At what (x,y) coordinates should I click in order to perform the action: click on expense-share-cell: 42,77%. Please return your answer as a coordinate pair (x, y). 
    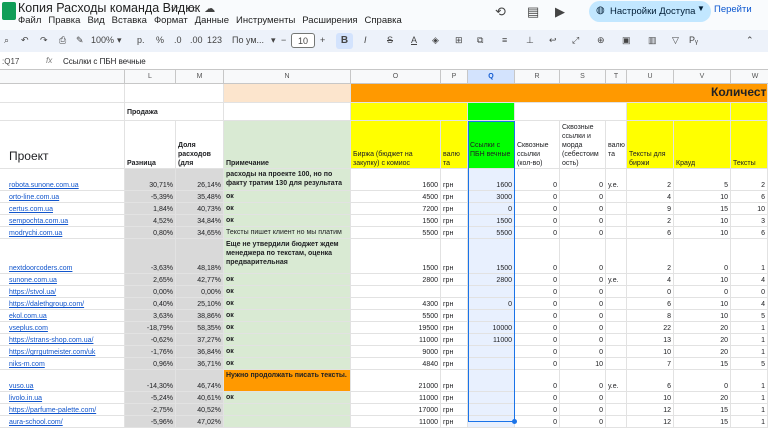
    Looking at the image, I should click on (200, 280).